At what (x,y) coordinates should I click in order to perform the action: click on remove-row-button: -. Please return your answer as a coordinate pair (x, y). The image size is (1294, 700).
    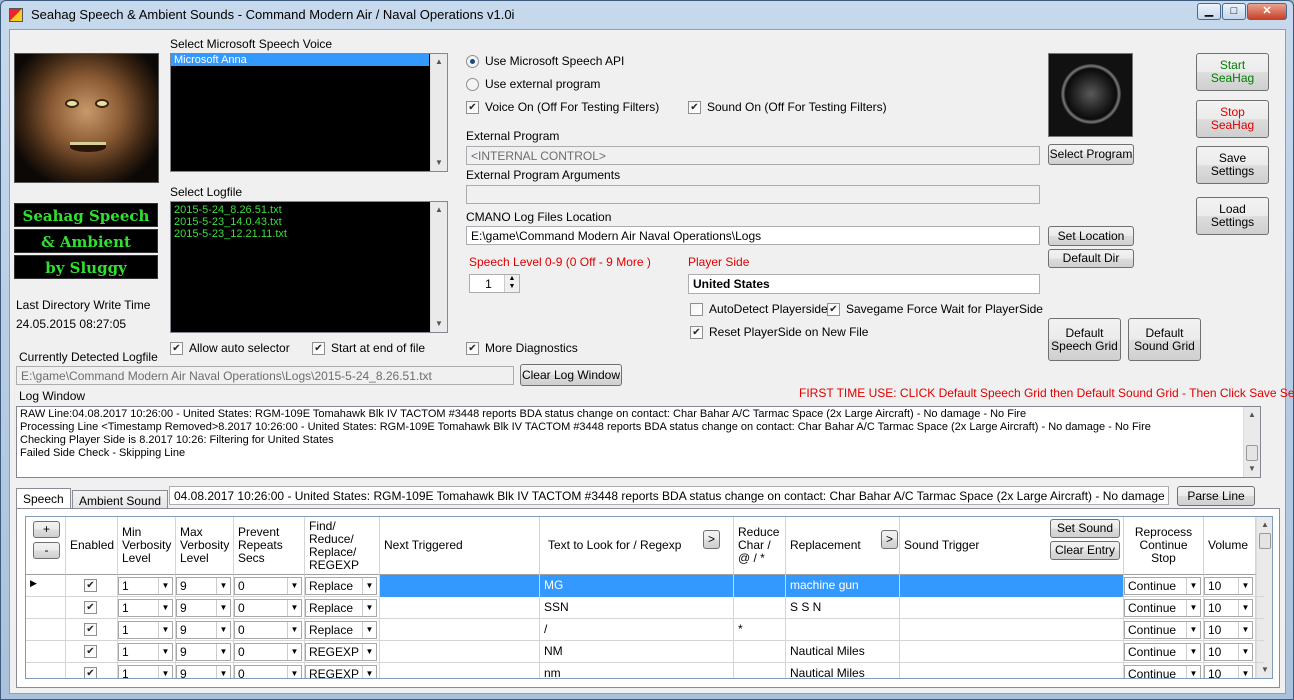
    Looking at the image, I should click on (46, 550).